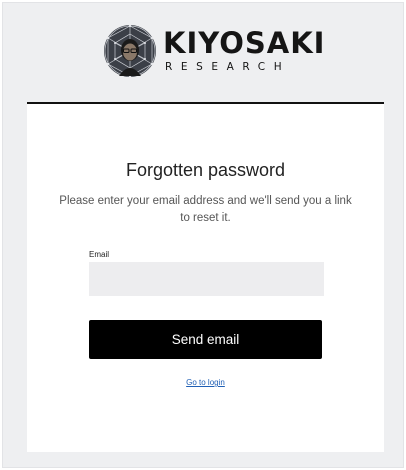 The image size is (406, 470). I want to click on geodesic-globe-portrait-icon, so click(130, 51).